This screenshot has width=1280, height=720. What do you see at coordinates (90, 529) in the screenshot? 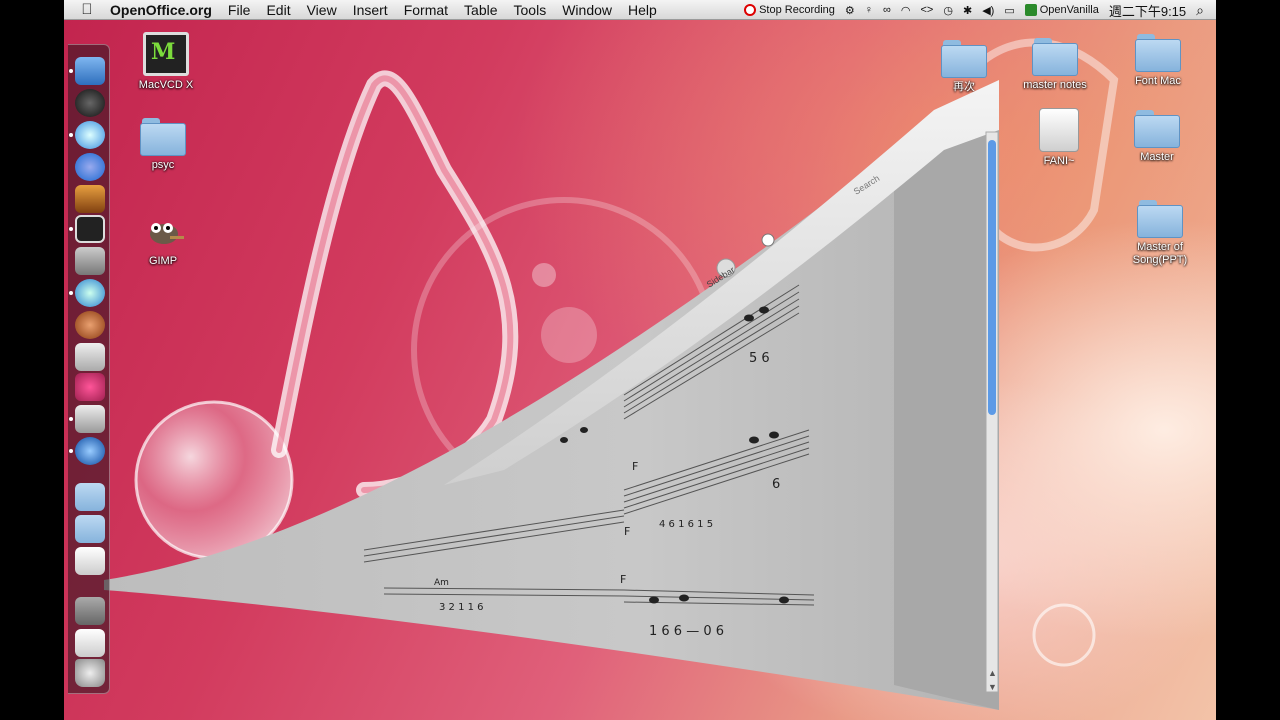
I see `documents-folder-icon` at bounding box center [90, 529].